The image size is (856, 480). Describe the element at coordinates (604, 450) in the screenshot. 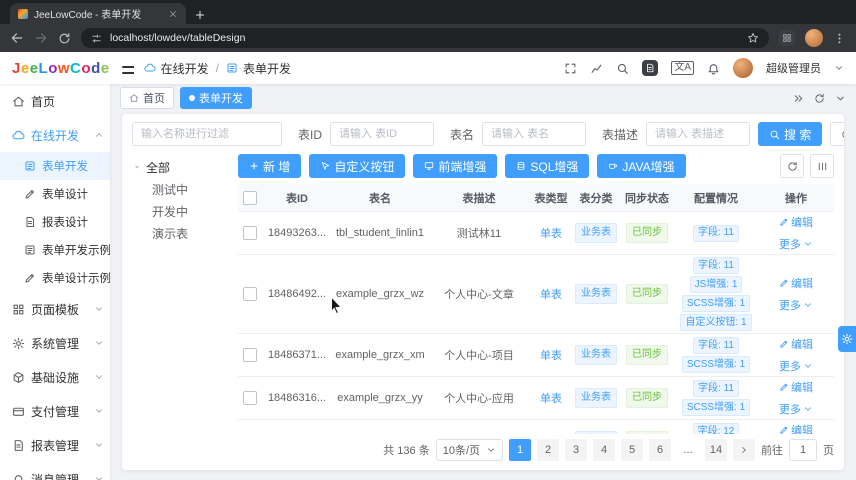

I see `page-4: 4` at that location.